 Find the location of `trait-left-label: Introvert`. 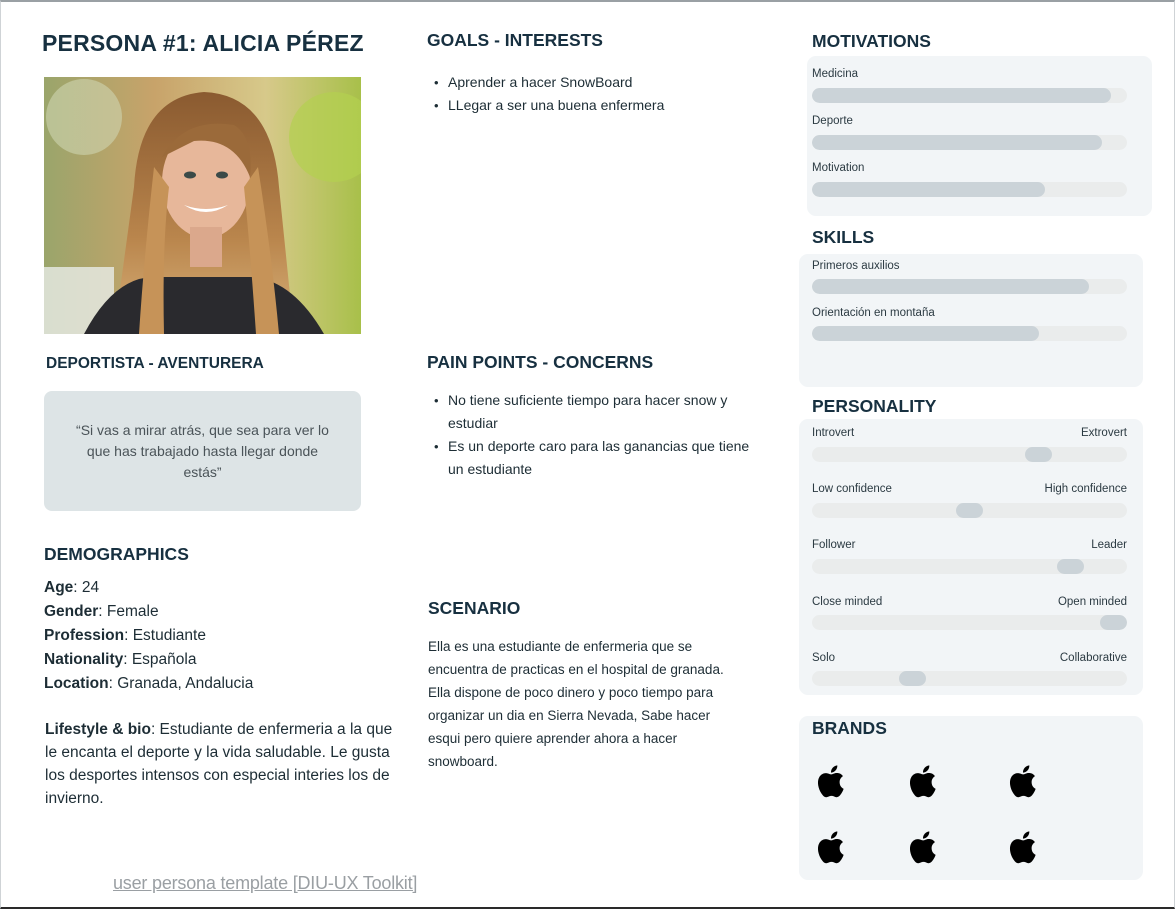

trait-left-label: Introvert is located at coordinates (833, 433).